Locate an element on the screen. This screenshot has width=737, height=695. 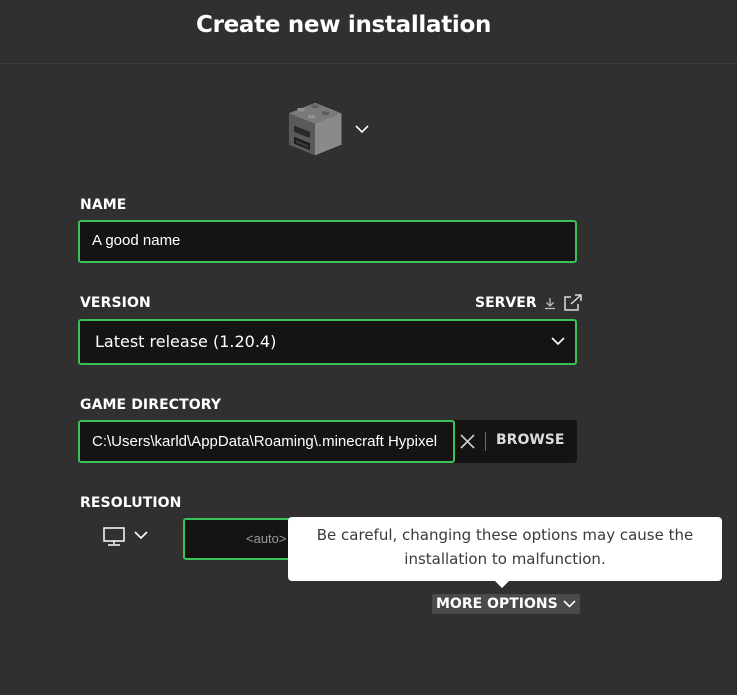
game-directory-label: GAME DIRECTORY is located at coordinates (151, 405).